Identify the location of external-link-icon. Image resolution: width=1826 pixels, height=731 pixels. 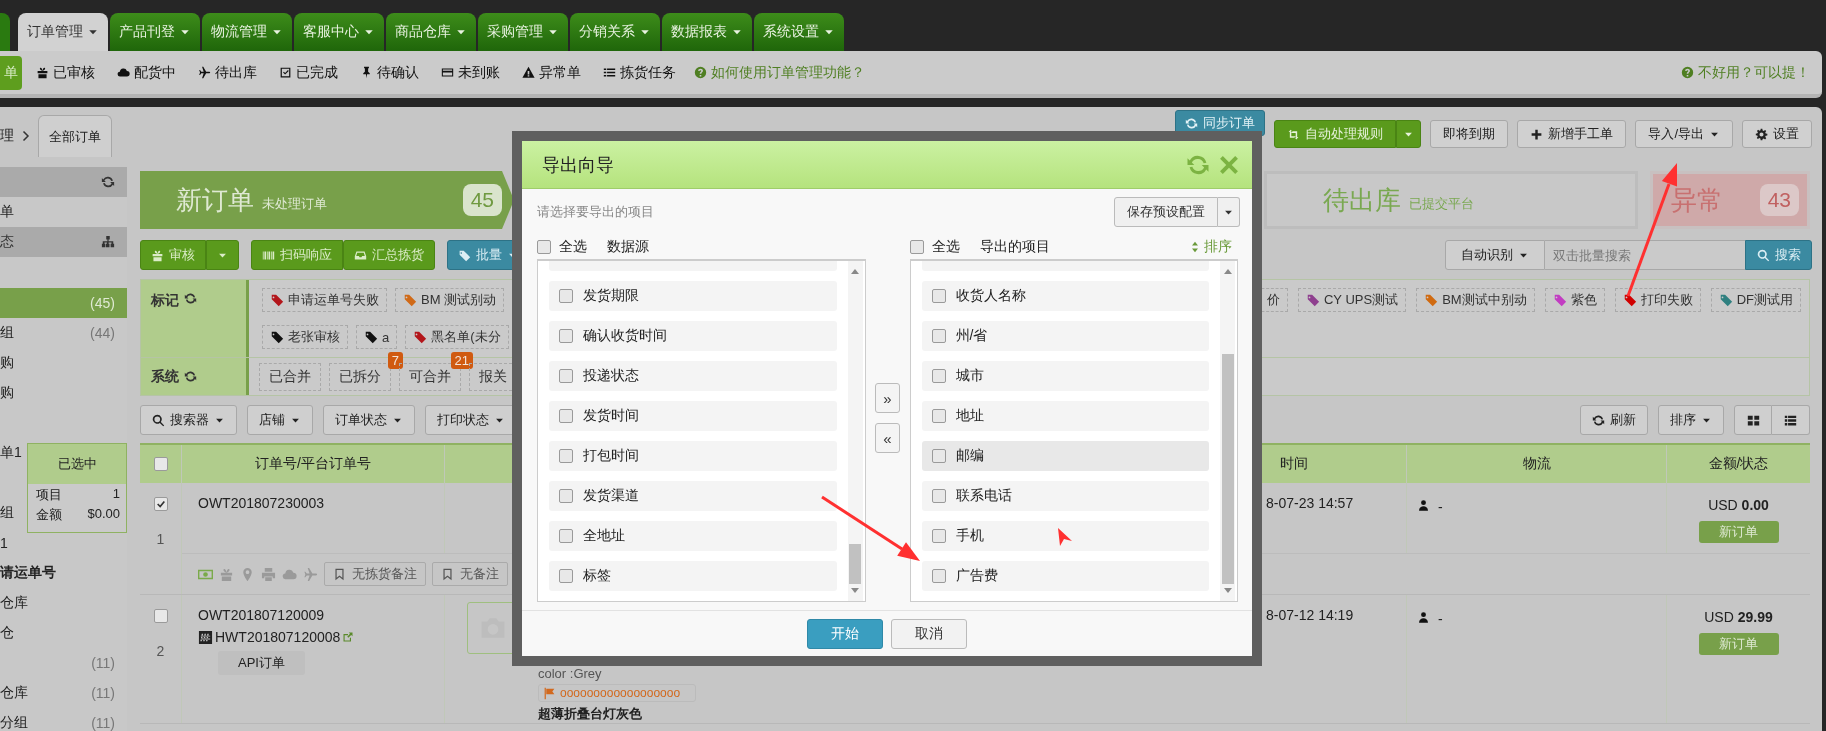
(348, 637).